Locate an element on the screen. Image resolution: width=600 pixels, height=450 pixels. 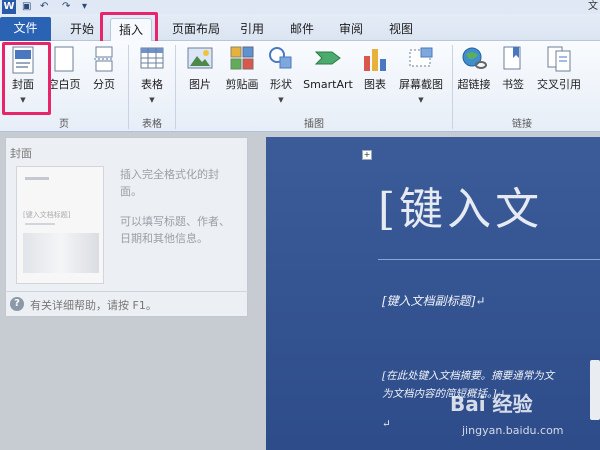
tab-view: 视图 is located at coordinates (401, 29).